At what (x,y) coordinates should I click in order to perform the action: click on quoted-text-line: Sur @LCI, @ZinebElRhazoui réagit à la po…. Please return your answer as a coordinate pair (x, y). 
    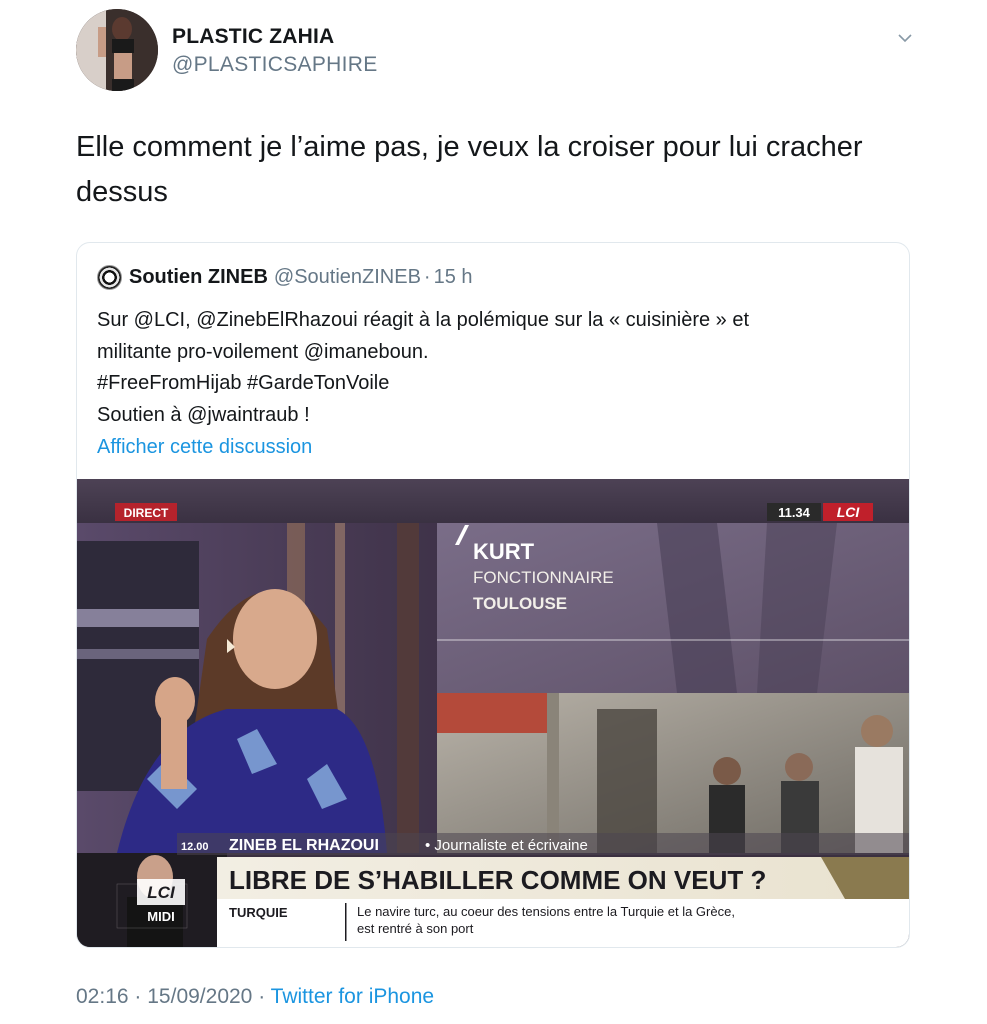
    Looking at the image, I should click on (423, 320).